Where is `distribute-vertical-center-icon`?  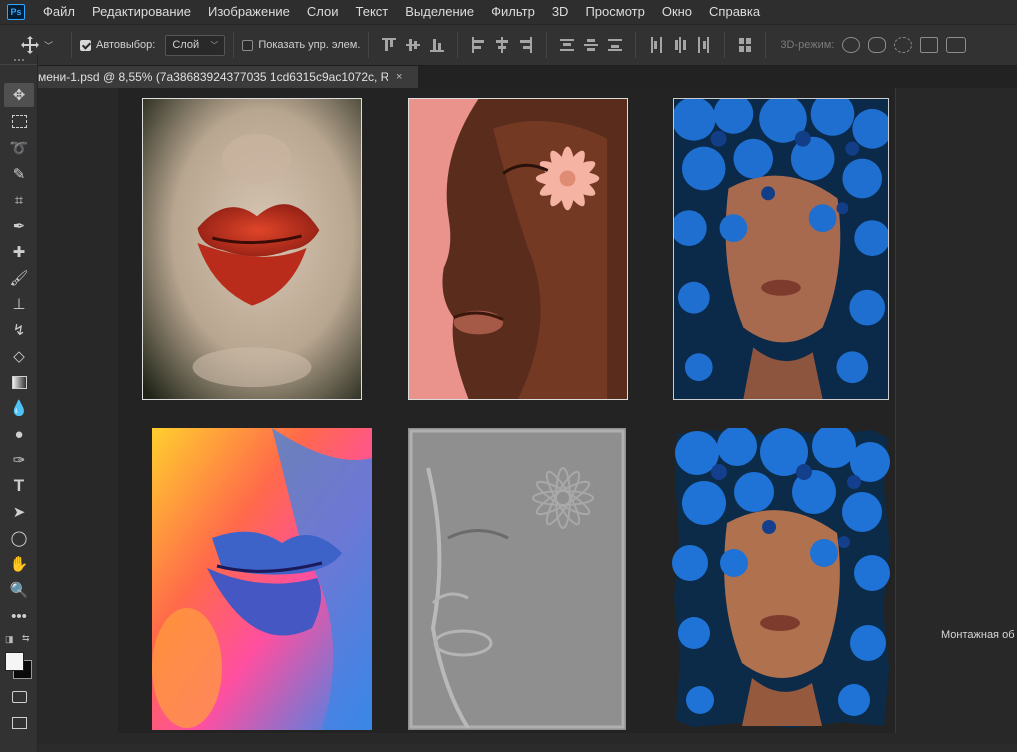
distribute-vertical-center-icon is located at coordinates (591, 45).